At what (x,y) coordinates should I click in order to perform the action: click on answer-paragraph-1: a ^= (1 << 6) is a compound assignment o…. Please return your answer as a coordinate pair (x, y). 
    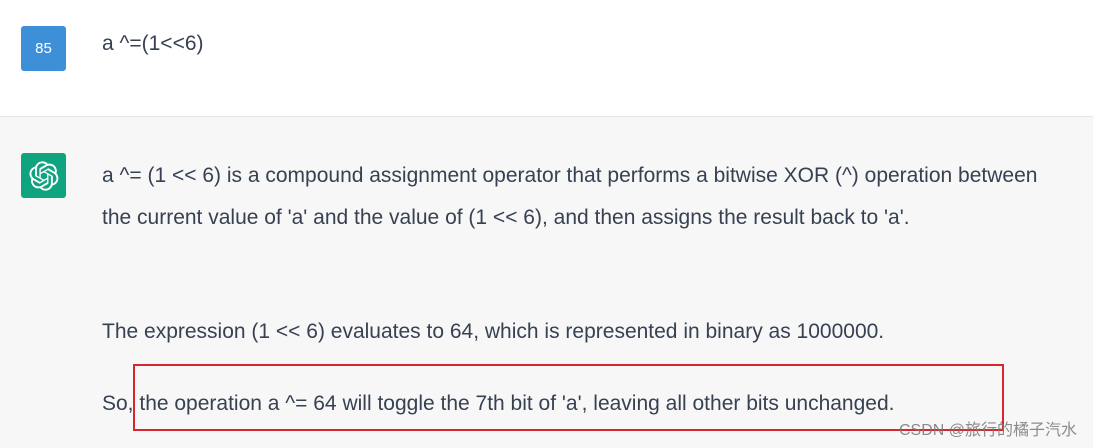
    Looking at the image, I should click on (570, 196).